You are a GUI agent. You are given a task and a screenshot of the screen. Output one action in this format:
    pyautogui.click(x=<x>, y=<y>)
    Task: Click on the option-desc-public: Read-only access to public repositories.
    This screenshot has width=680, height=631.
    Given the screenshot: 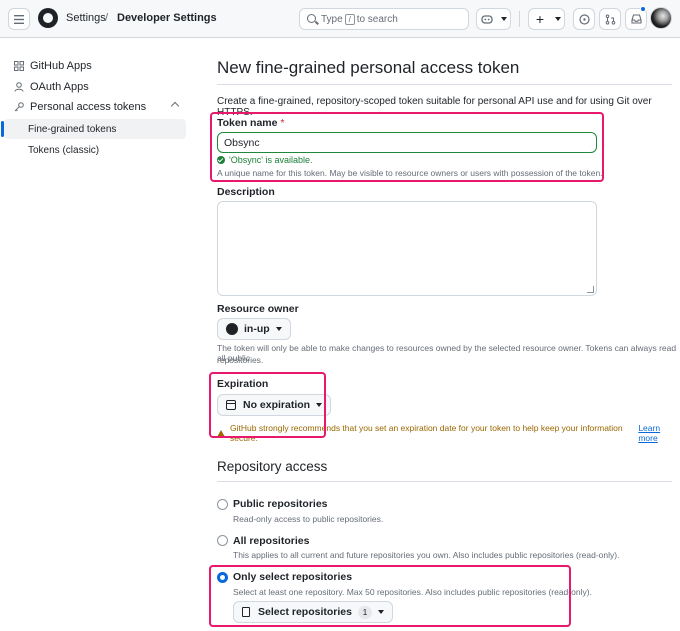 What is the action you would take?
    pyautogui.click(x=308, y=519)
    